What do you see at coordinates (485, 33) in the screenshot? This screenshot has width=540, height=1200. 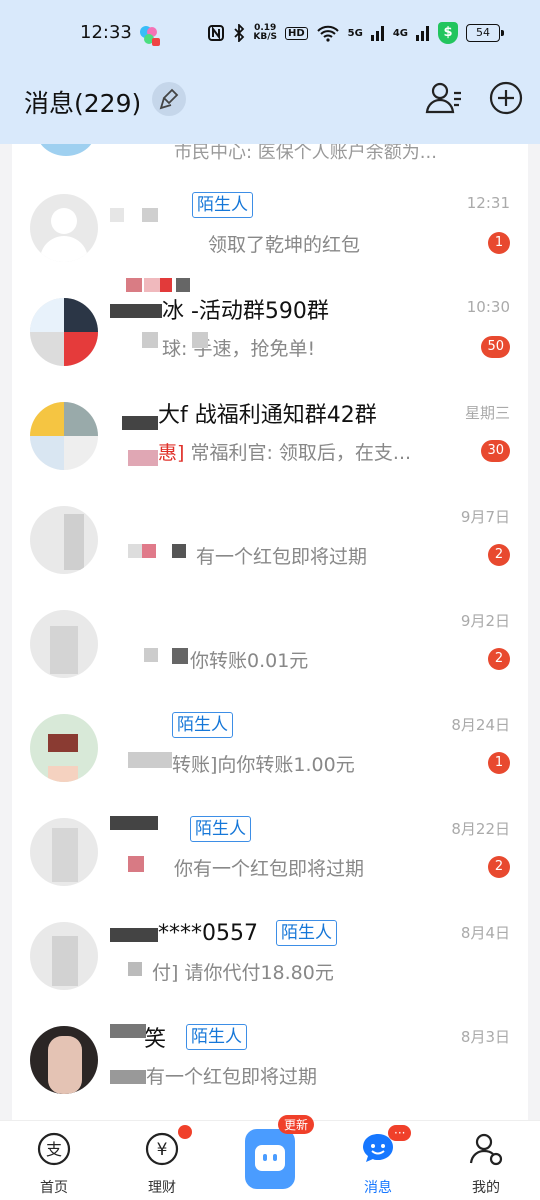 I see `battery-icon: 54` at bounding box center [485, 33].